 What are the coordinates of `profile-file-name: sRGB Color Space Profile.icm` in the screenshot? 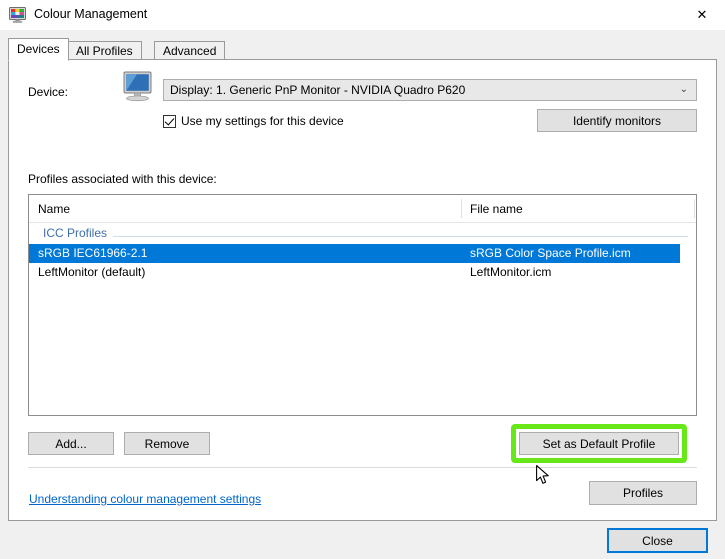 It's located at (550, 253).